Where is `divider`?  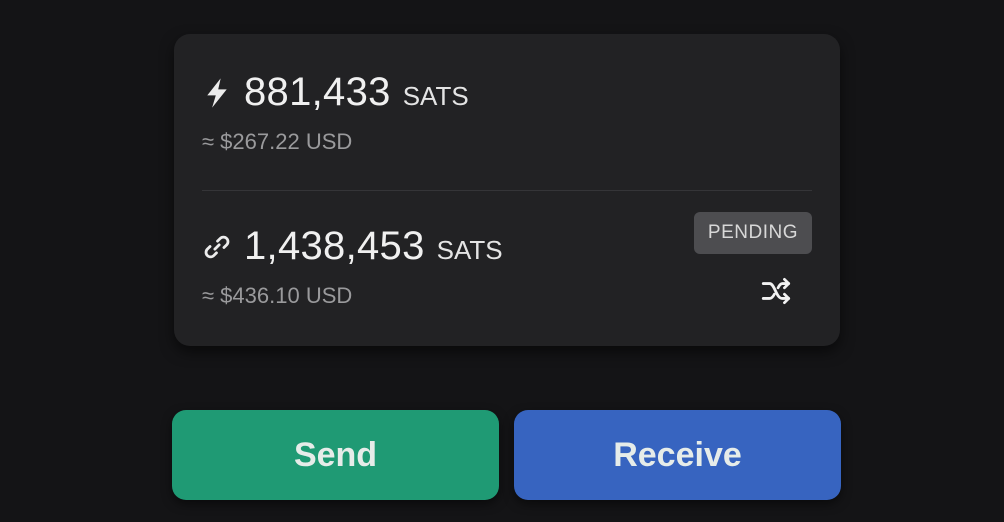 divider is located at coordinates (507, 190).